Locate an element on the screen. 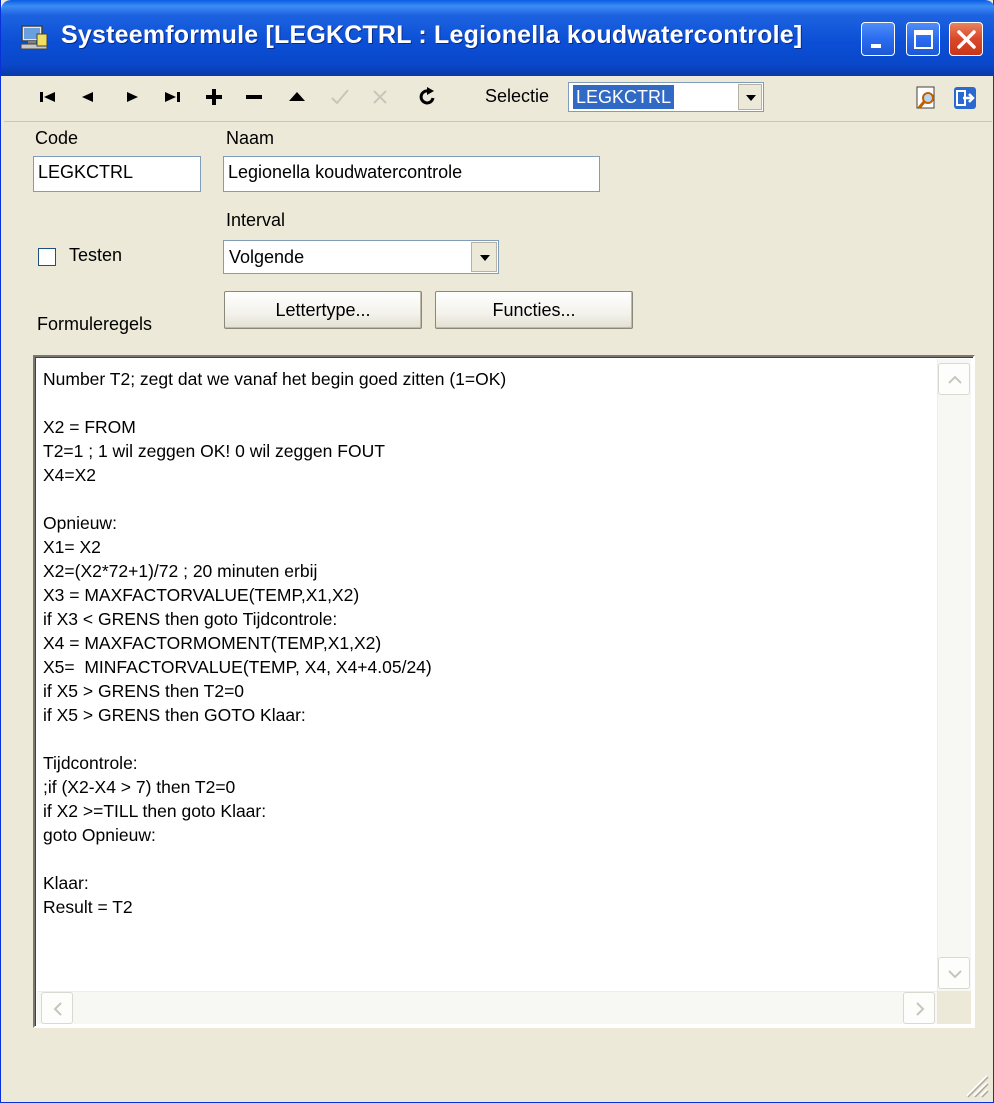 Image resolution: width=994 pixels, height=1103 pixels. selectie-dropdown: LEGKCTRL is located at coordinates (666, 97).